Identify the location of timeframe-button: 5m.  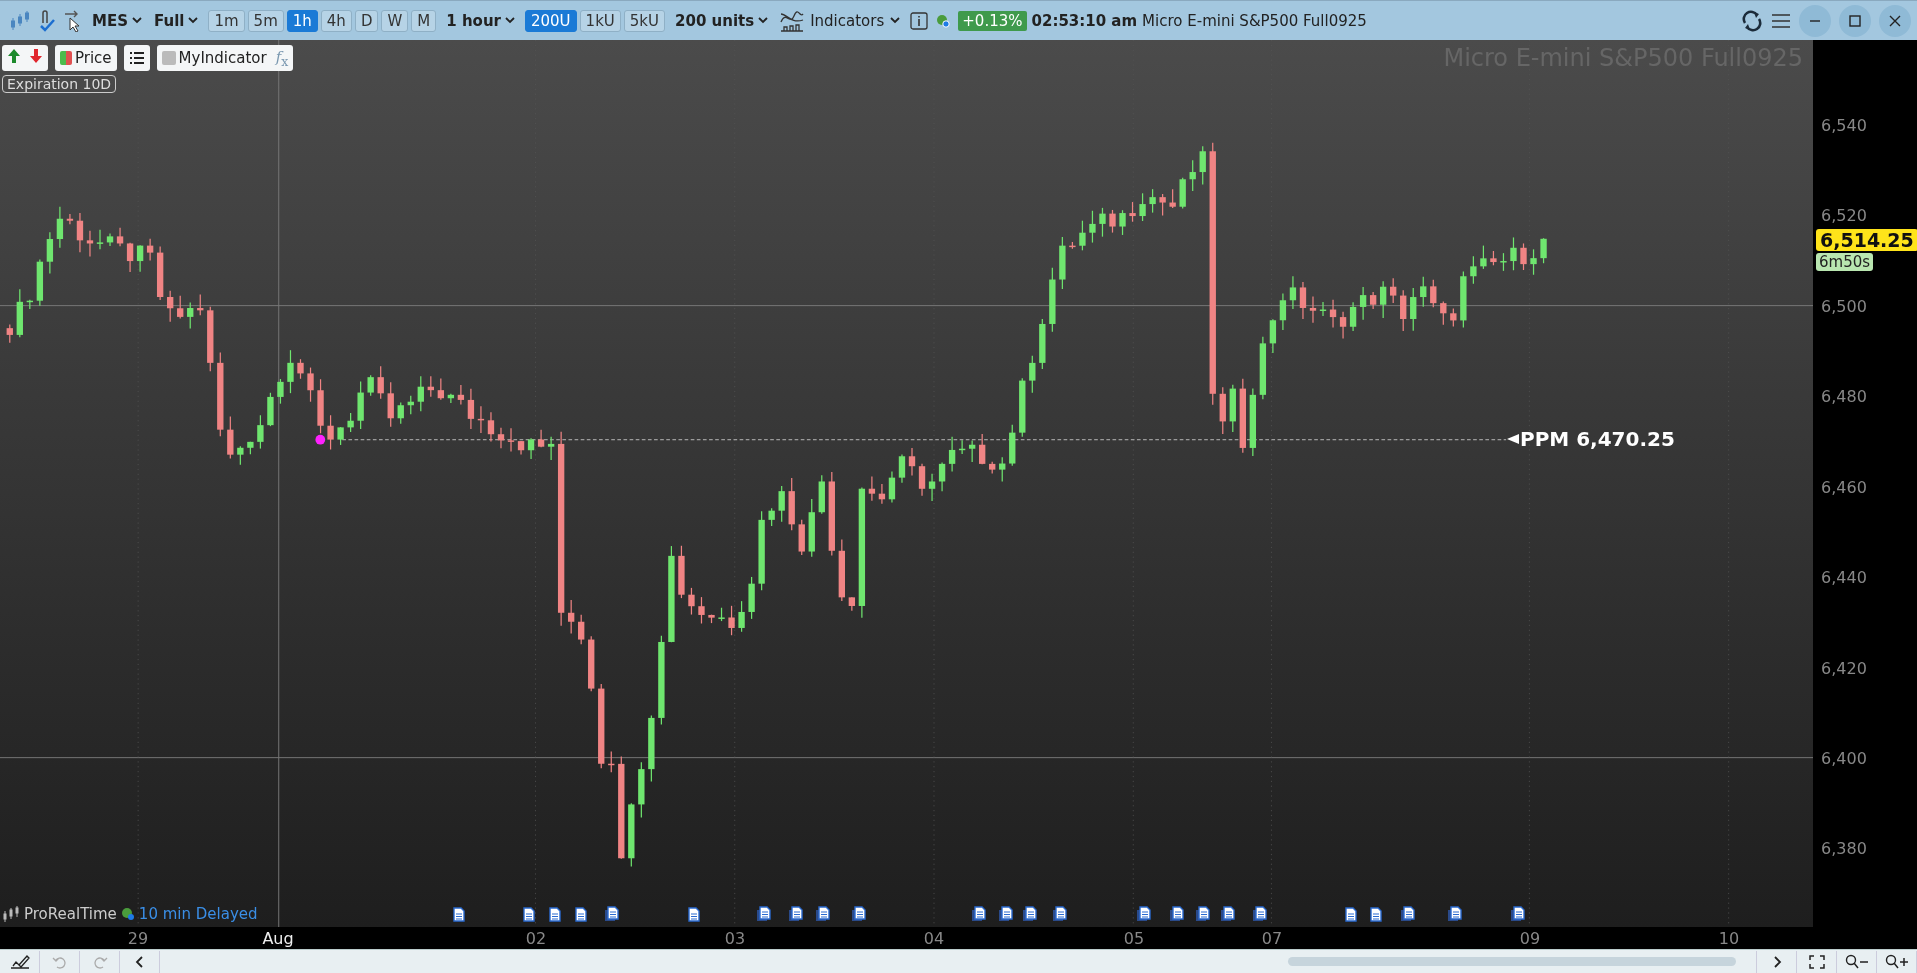
(265, 20).